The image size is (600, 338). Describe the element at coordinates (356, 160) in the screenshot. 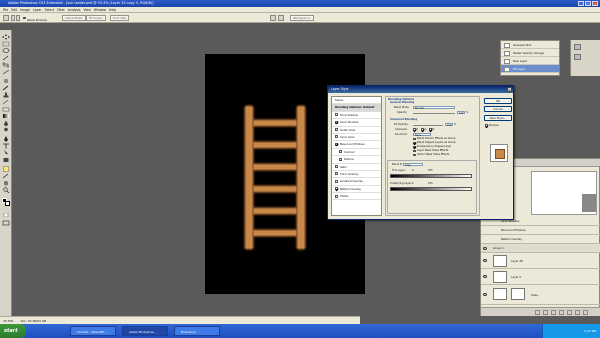

I see `style-list-item: Texture` at that location.